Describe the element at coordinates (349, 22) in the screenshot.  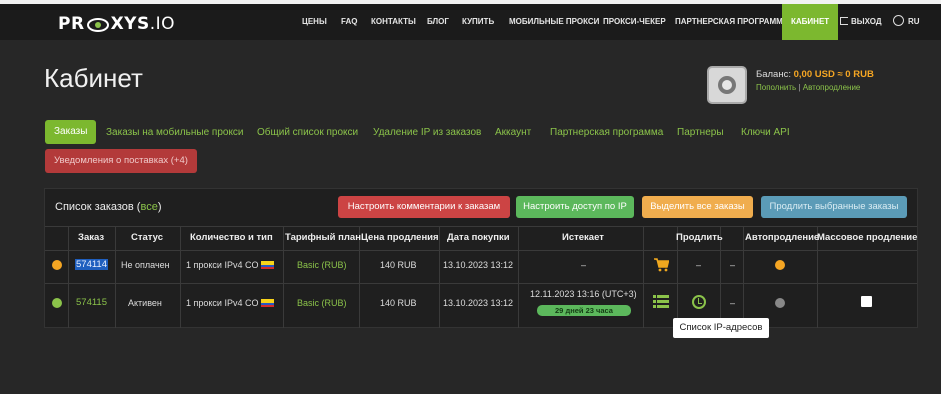
I see `nav-faq: FAQ` at that location.